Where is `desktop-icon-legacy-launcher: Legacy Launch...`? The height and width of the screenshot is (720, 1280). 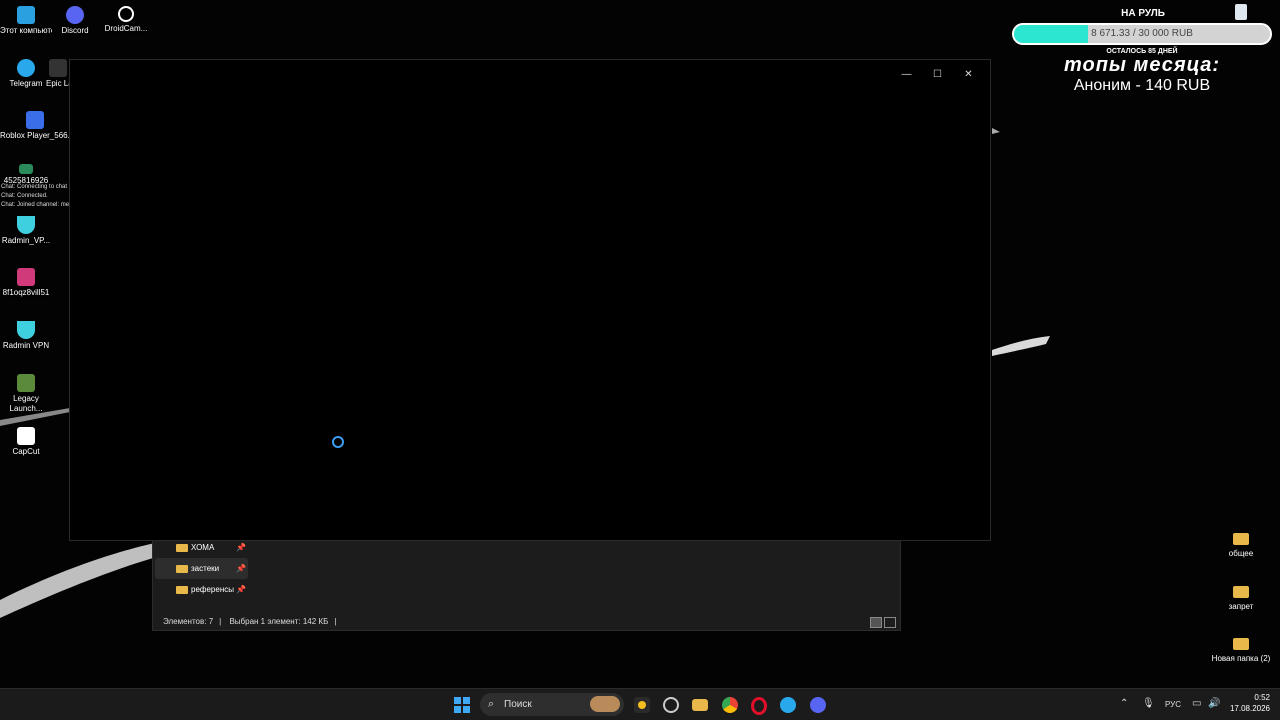
desktop-icon-legacy-launcher: Legacy Launch... is located at coordinates (26, 394).